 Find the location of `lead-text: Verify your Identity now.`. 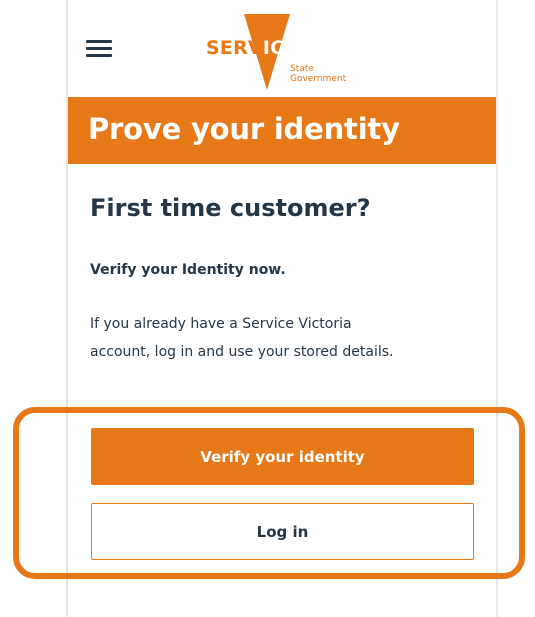

lead-text: Verify your Identity now. is located at coordinates (188, 270).